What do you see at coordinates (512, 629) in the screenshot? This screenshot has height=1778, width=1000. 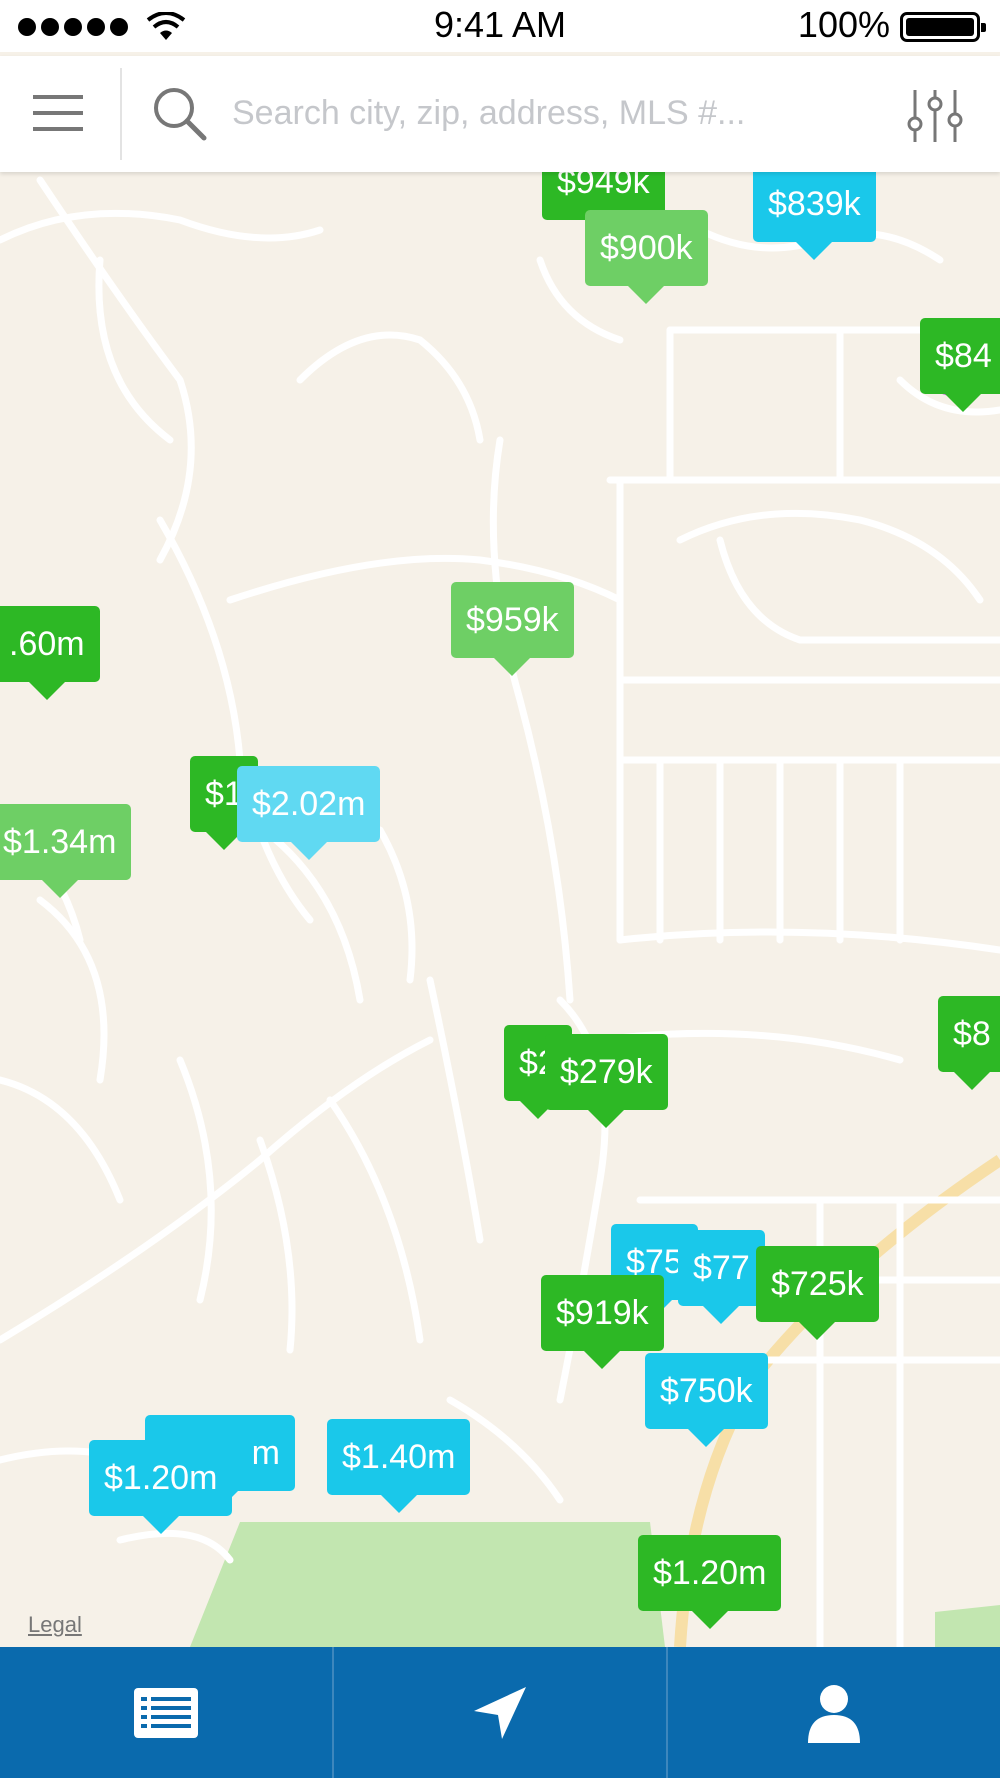 I see `price-marker: $959k` at bounding box center [512, 629].